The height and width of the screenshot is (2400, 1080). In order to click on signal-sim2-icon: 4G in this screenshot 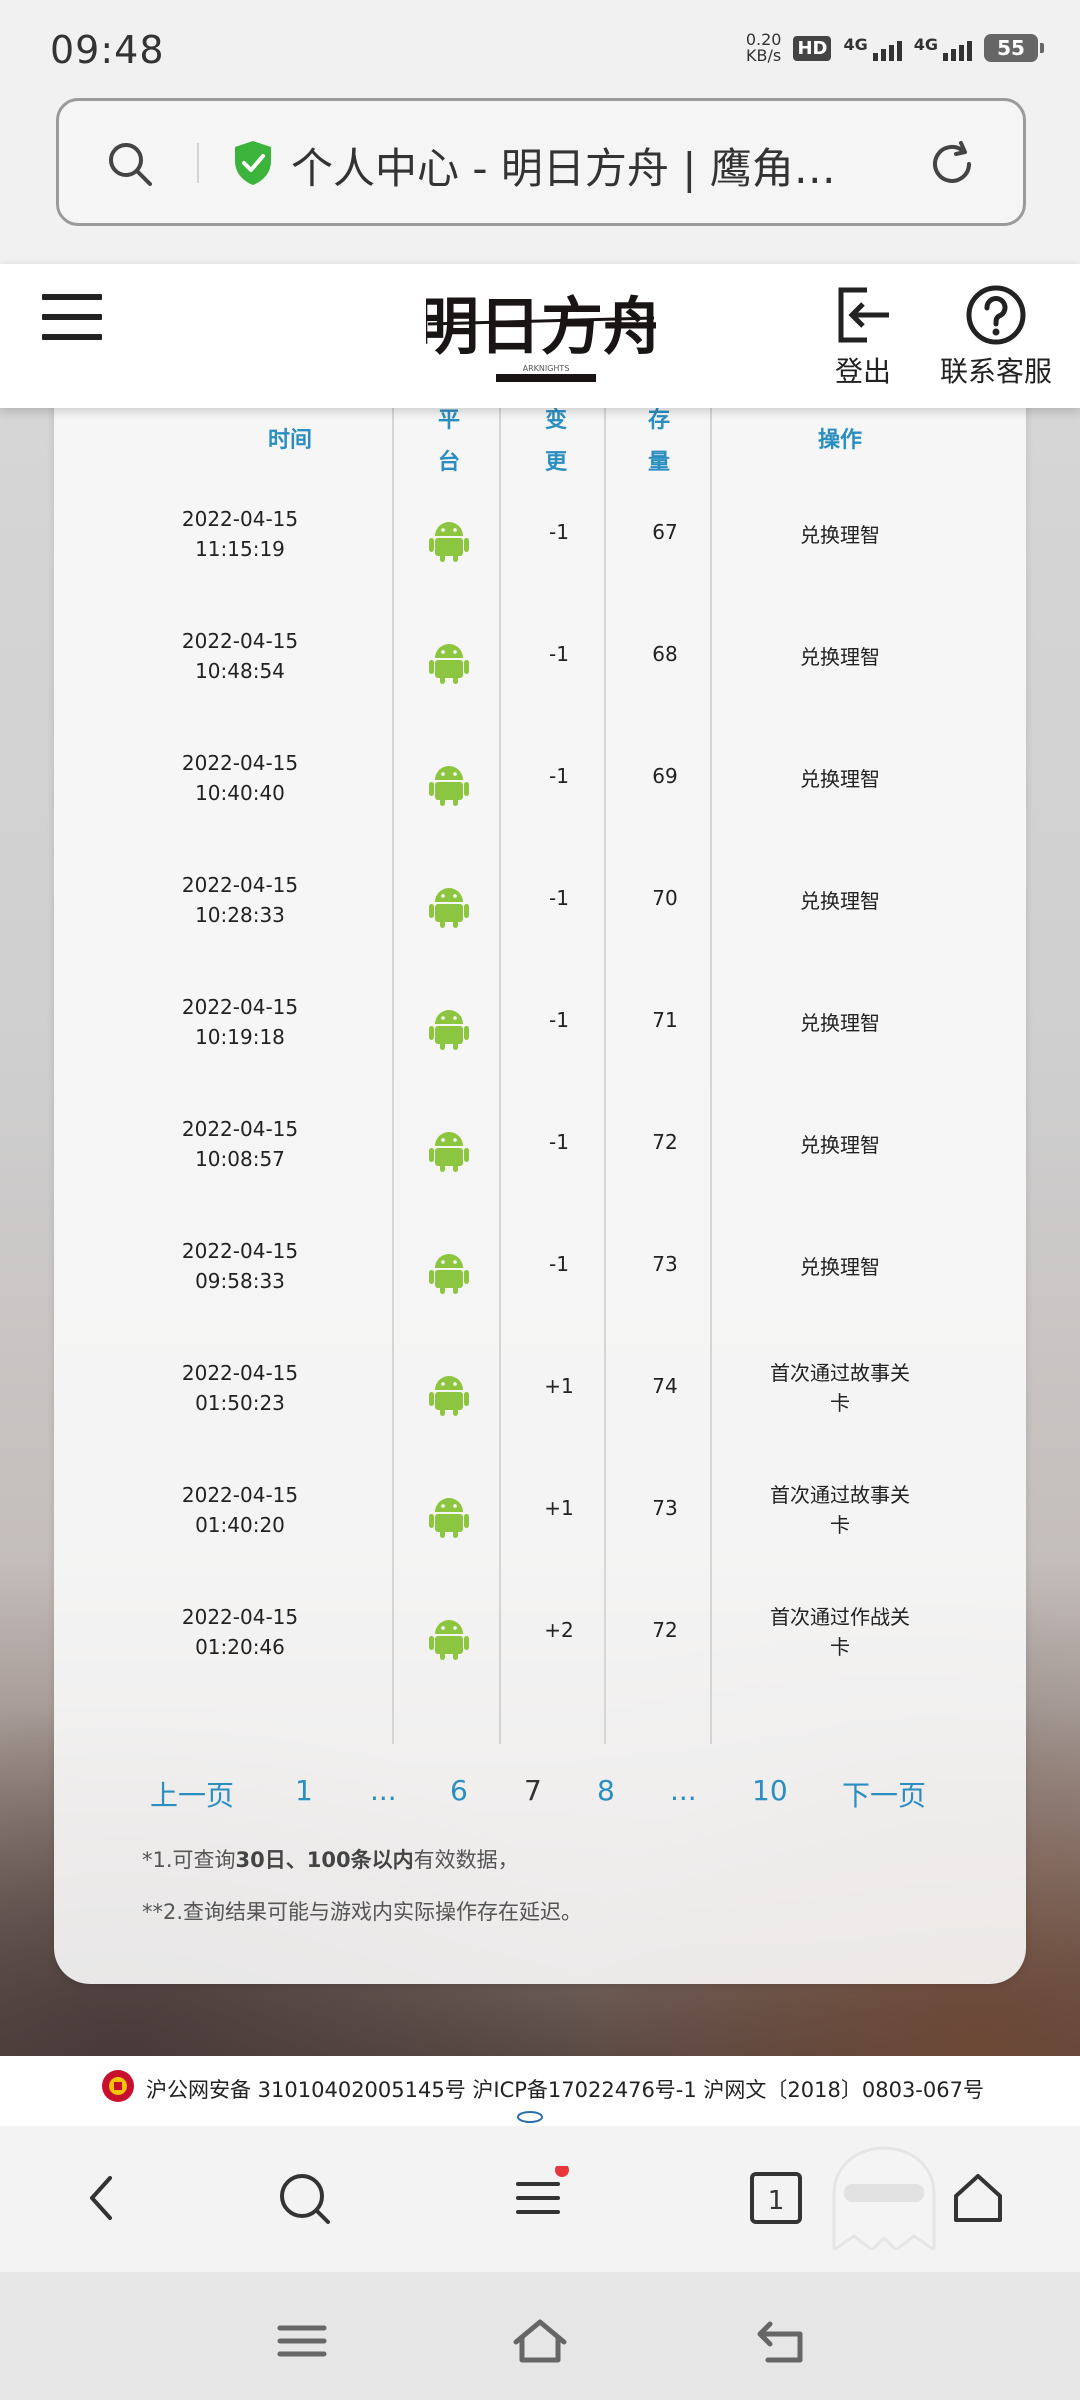, I will do `click(943, 48)`.